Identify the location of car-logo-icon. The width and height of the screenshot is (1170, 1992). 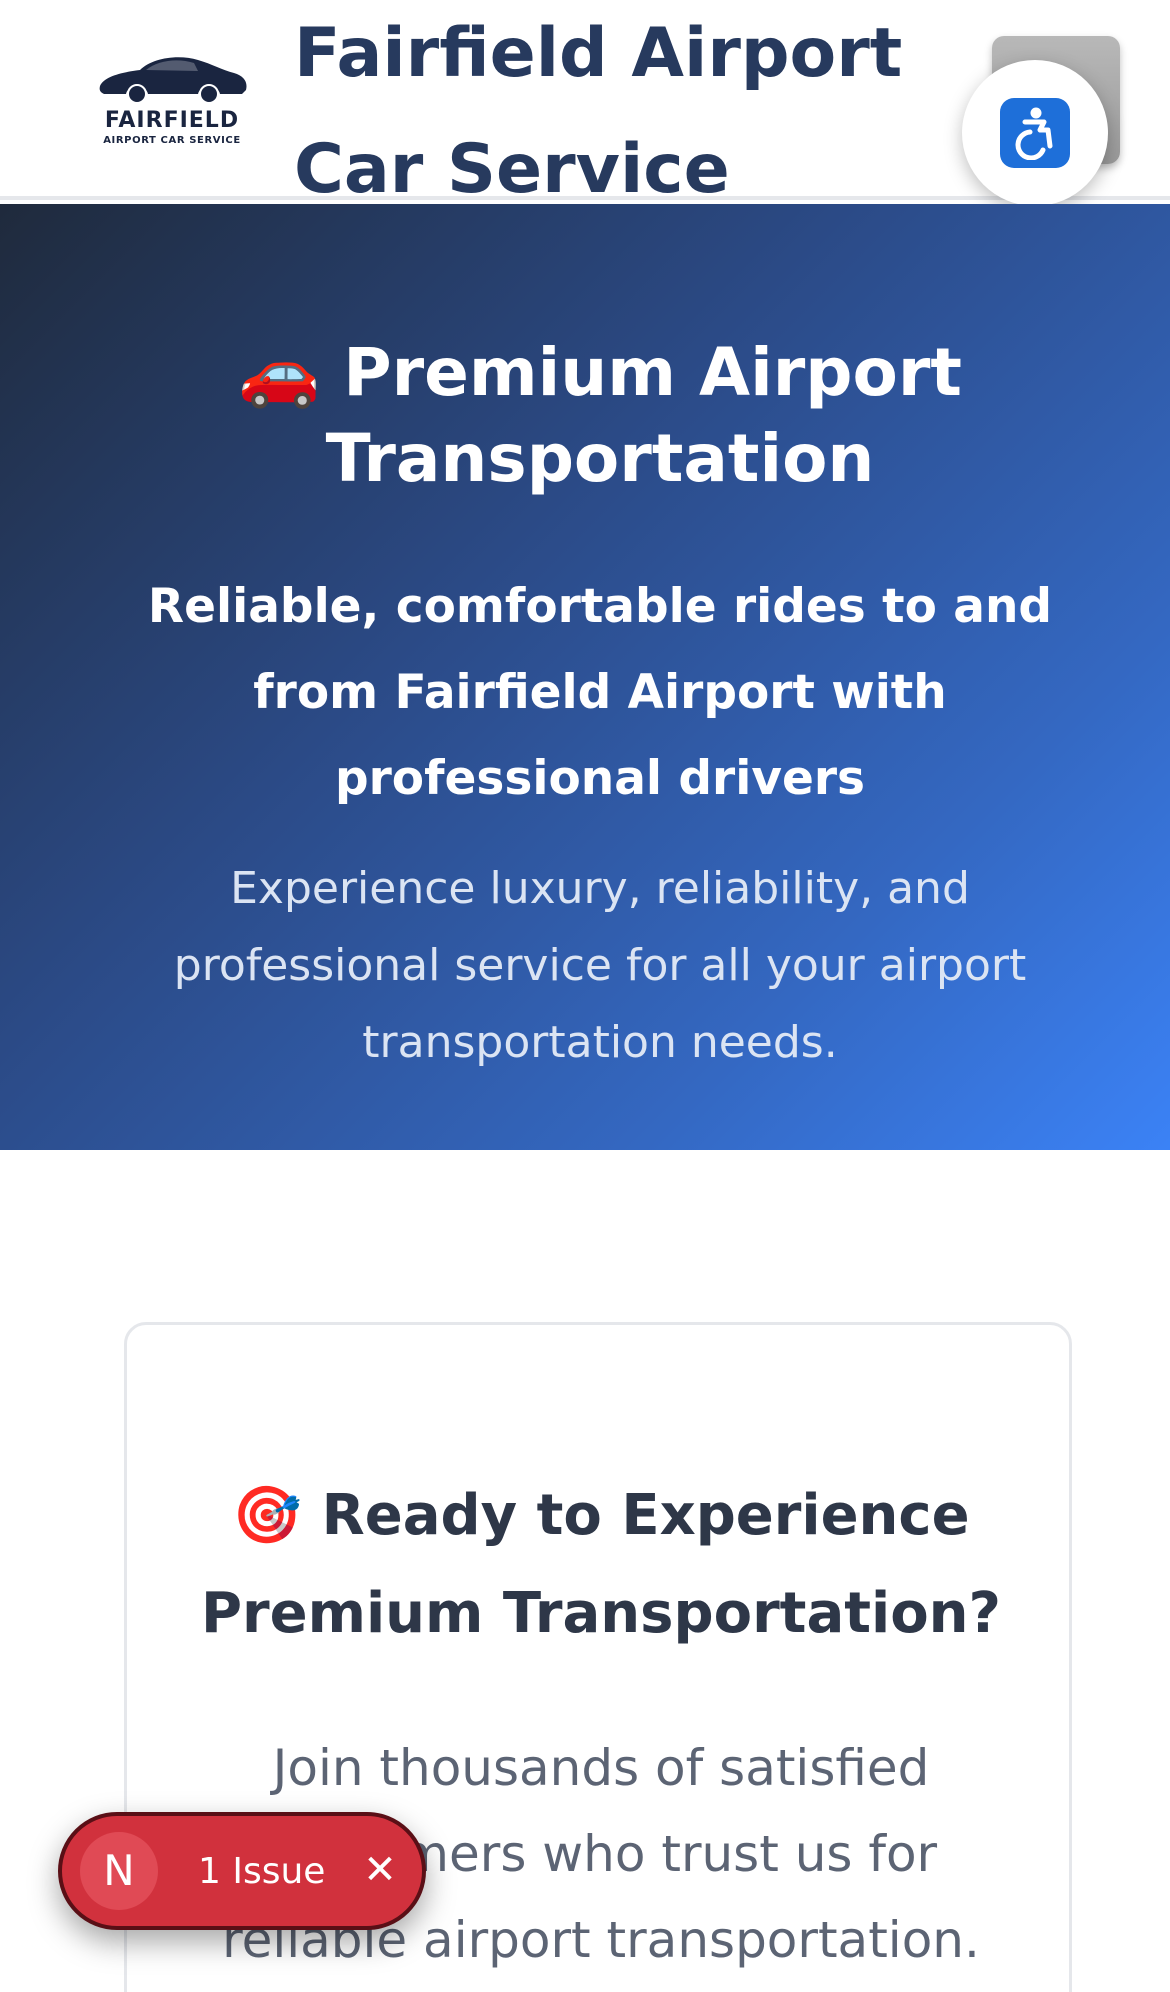
(173, 80).